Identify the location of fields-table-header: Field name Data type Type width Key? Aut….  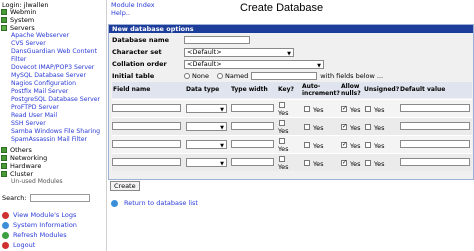
(292, 90).